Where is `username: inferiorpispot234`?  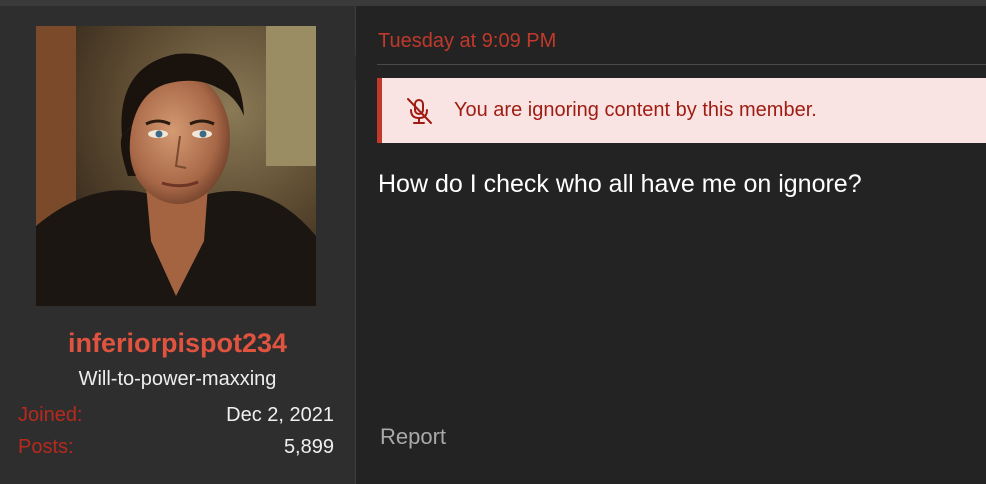 username: inferiorpispot234 is located at coordinates (177, 343).